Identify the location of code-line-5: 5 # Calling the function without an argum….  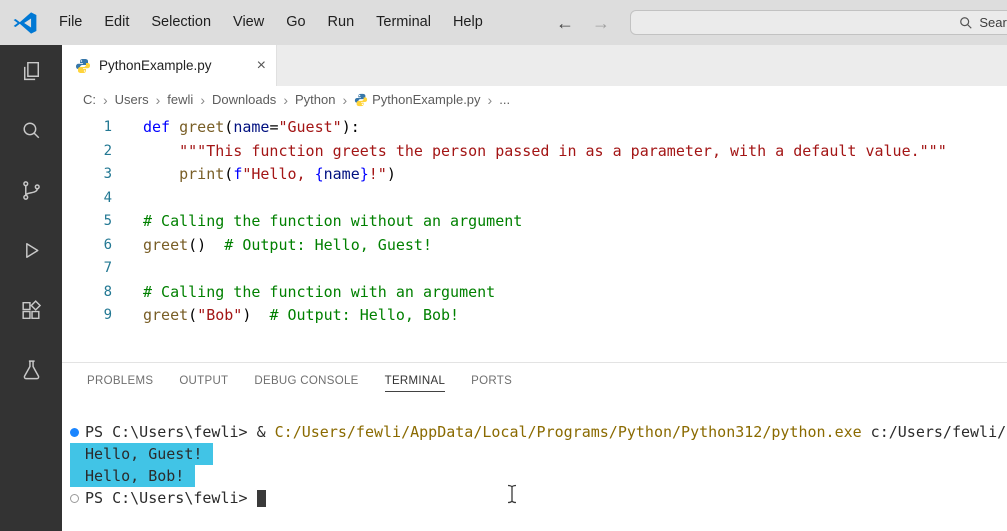
(534, 222).